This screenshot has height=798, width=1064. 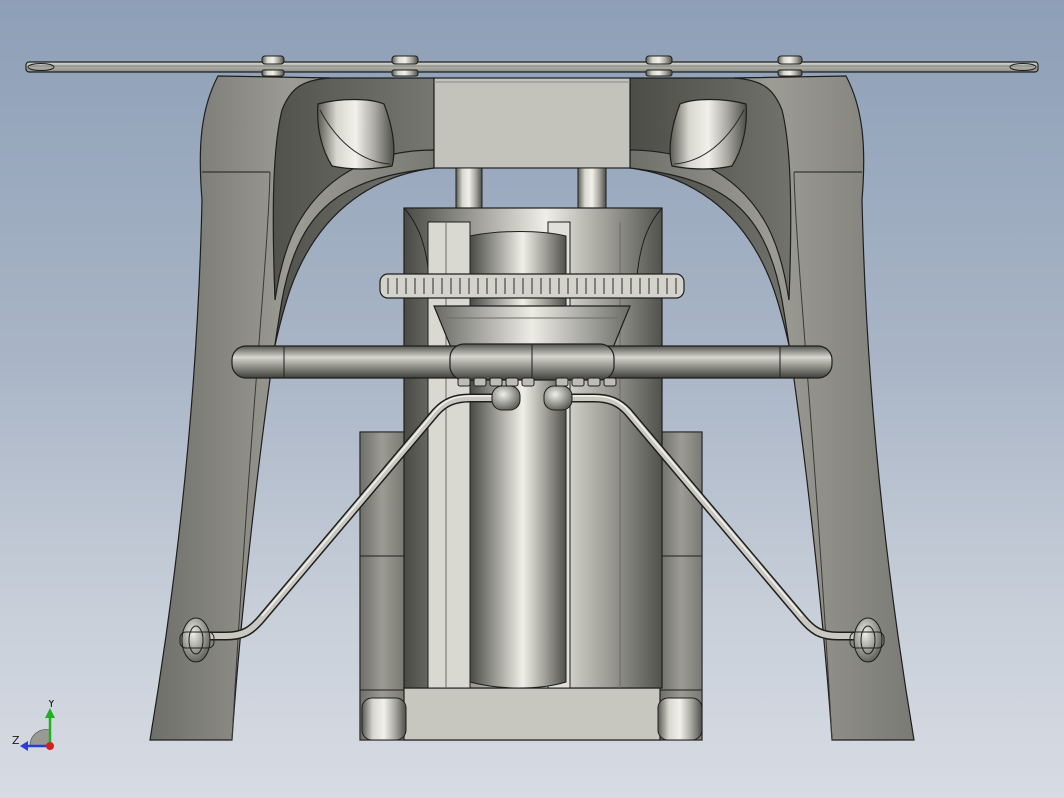 What do you see at coordinates (532, 67) in the screenshot?
I see `top-plate` at bounding box center [532, 67].